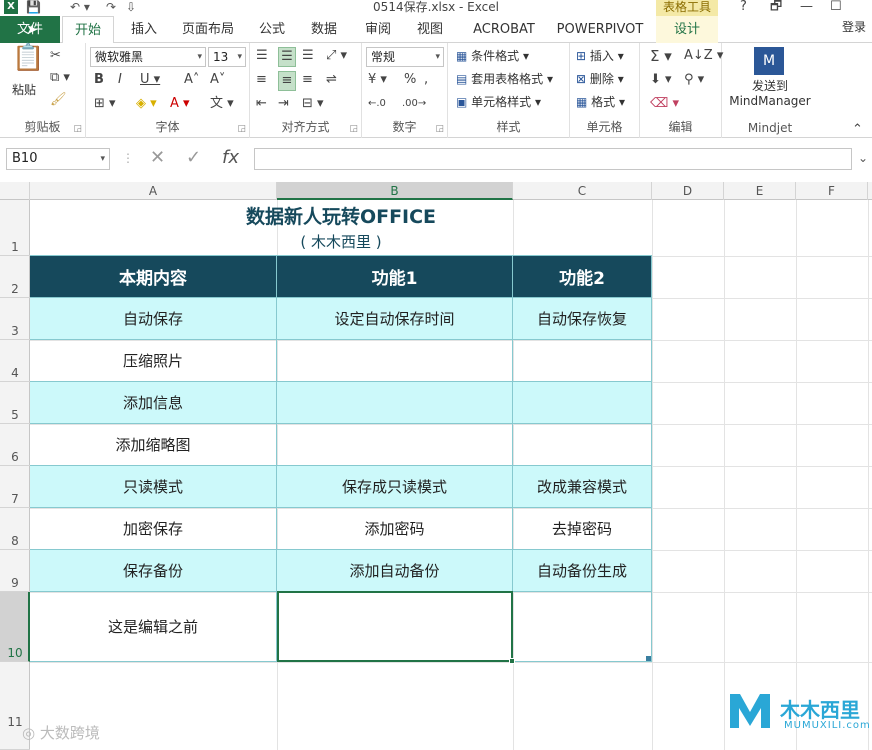 This screenshot has height=750, width=872. I want to click on format-cells-button: ▦ 格式 ▾, so click(600, 102).